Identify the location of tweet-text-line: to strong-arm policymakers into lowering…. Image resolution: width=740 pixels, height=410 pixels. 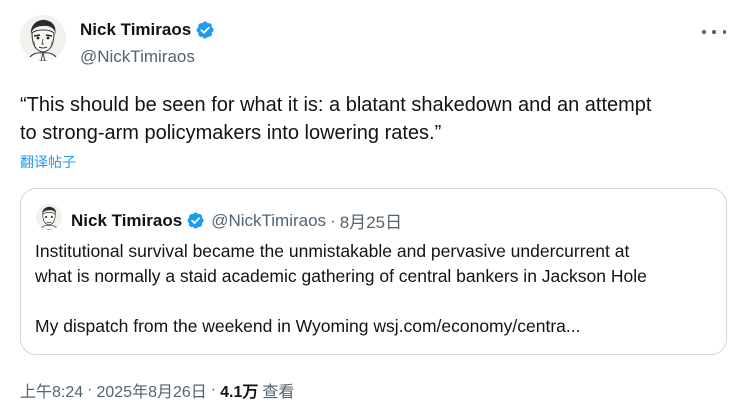
(231, 133).